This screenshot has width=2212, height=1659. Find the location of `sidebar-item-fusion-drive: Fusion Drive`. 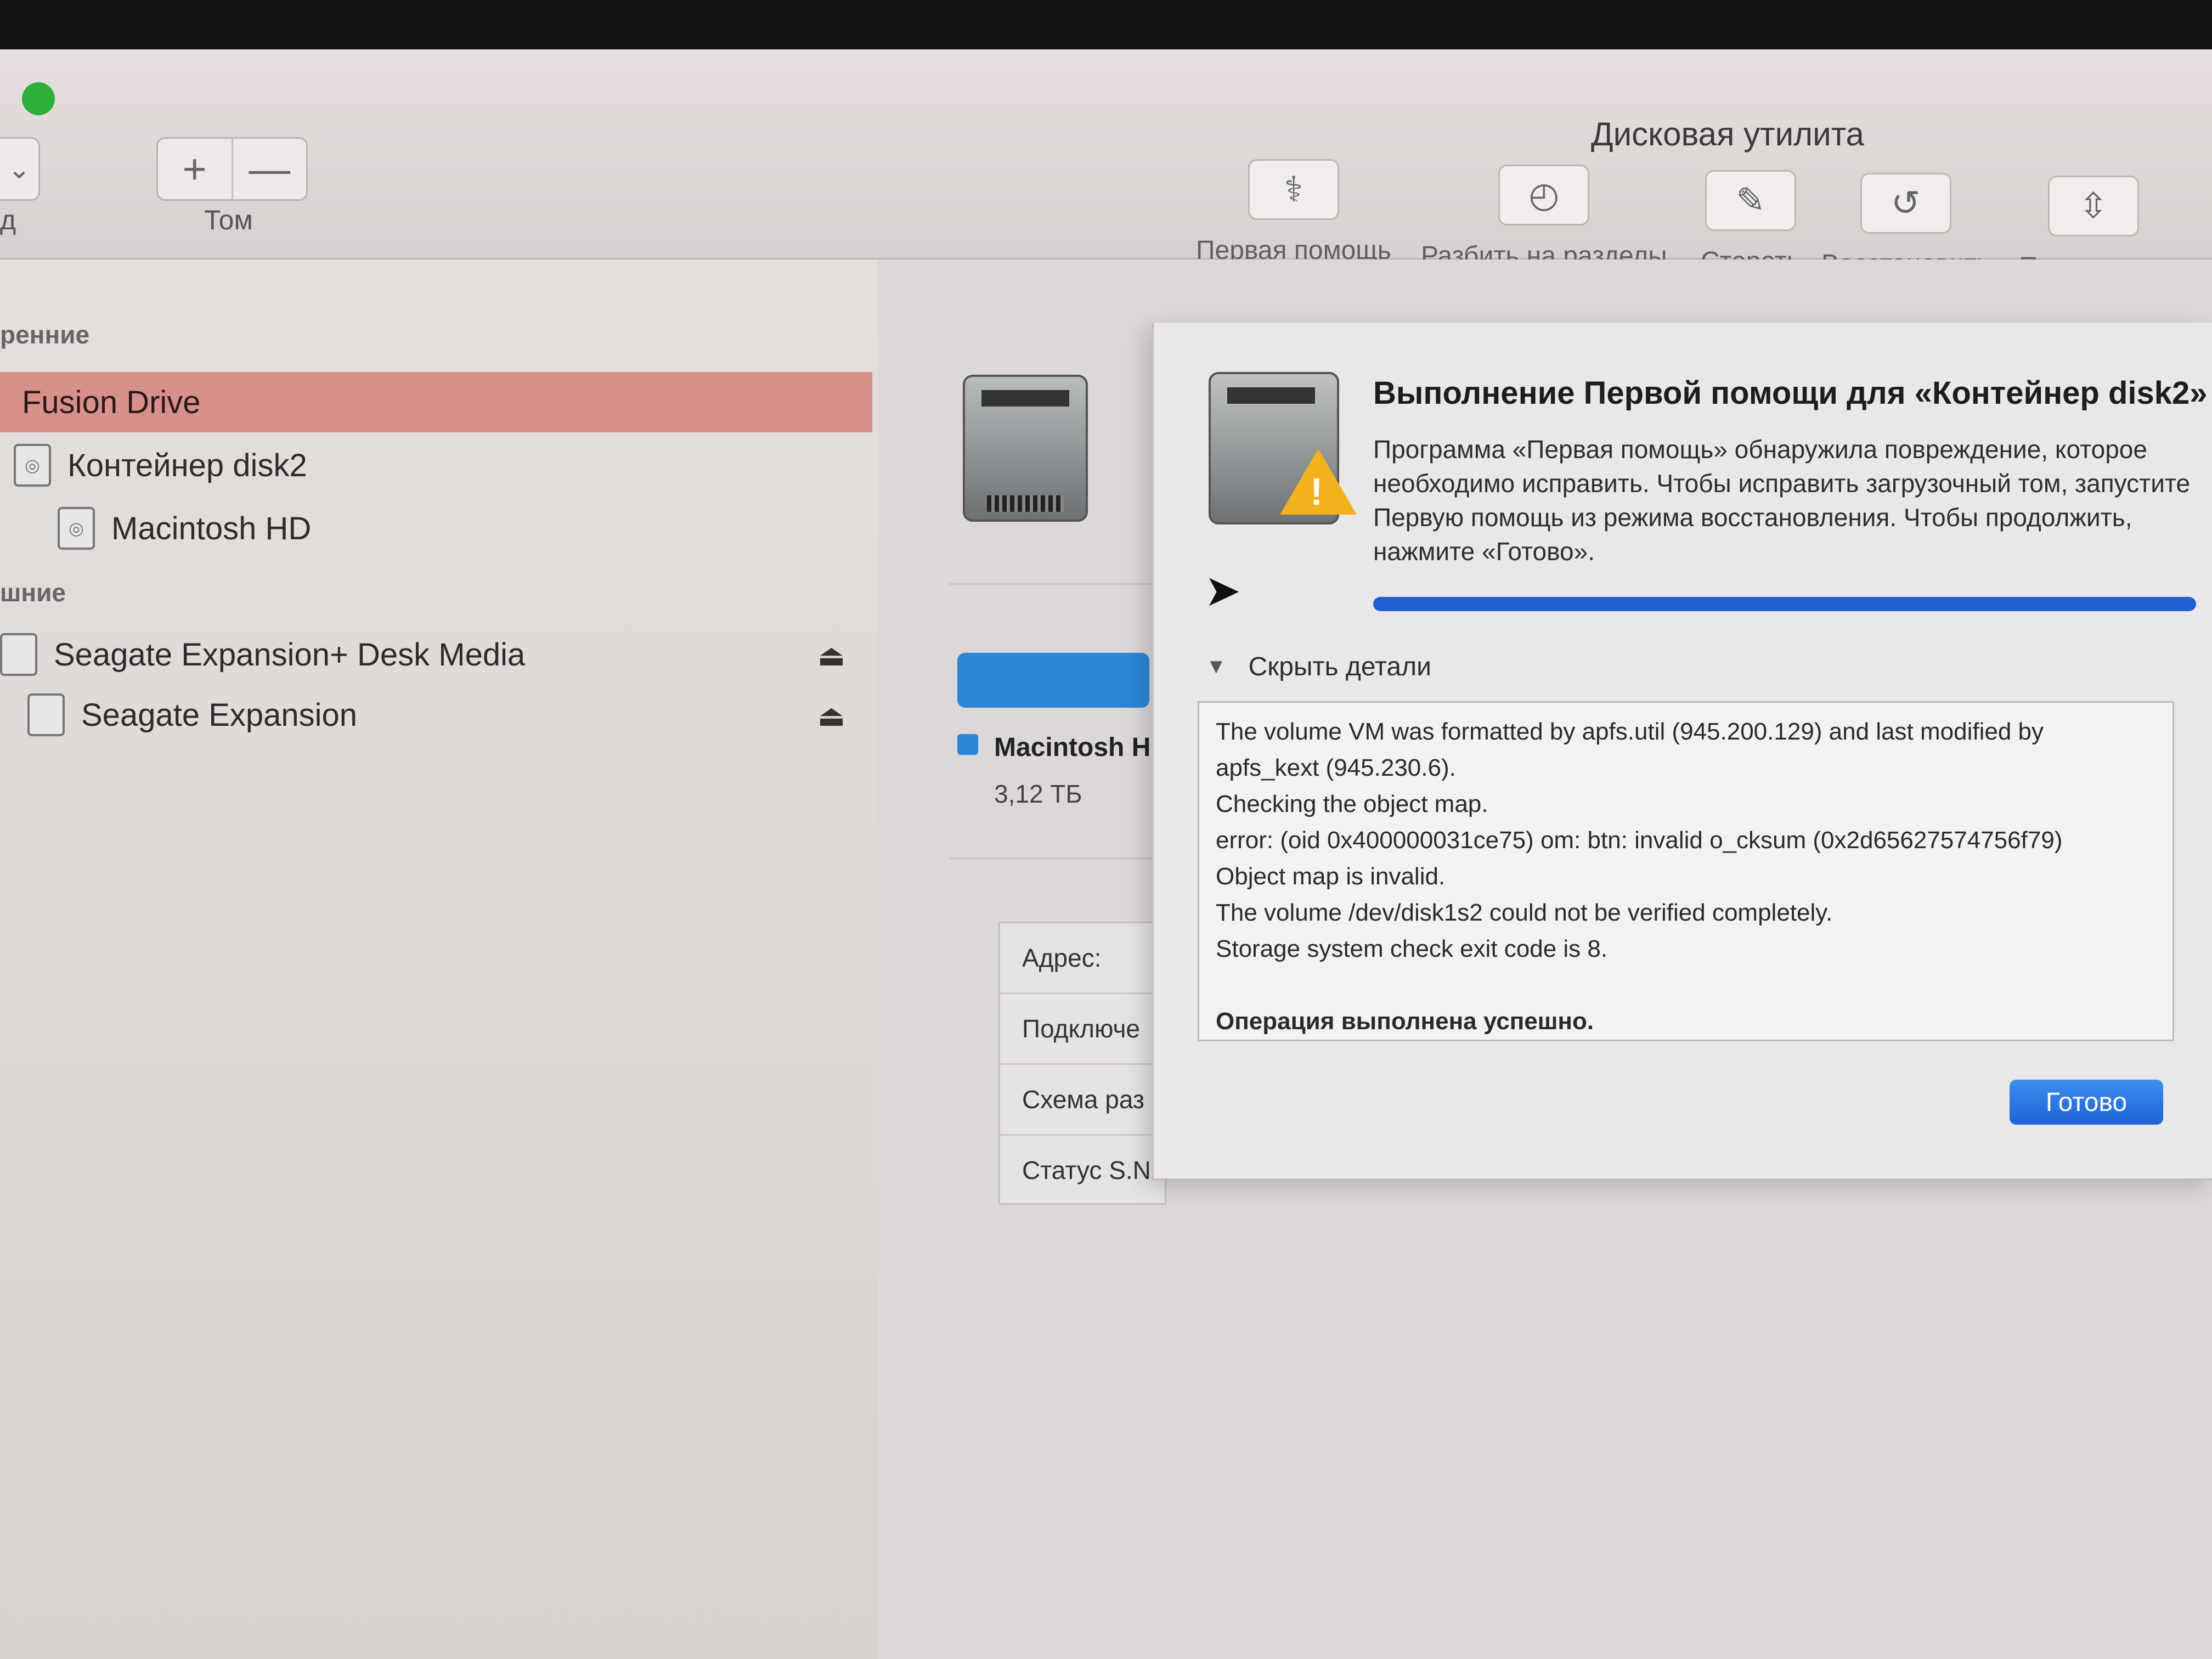

sidebar-item-fusion-drive: Fusion Drive is located at coordinates (436, 402).